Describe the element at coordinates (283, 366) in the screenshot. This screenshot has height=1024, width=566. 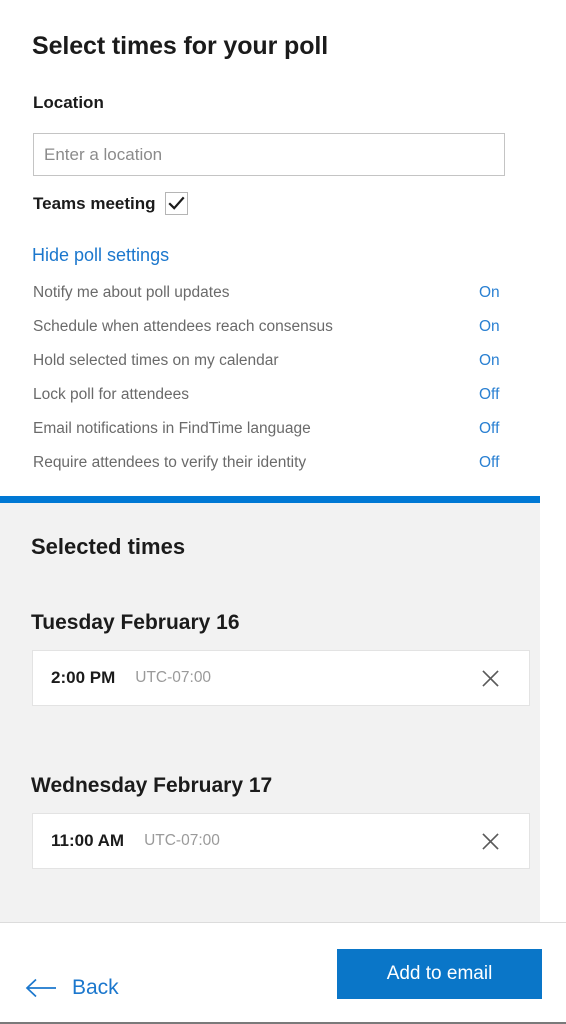
I see `setting-row-hold-selected-times-on-my-calendar: Hold selected times on my calendar On` at that location.